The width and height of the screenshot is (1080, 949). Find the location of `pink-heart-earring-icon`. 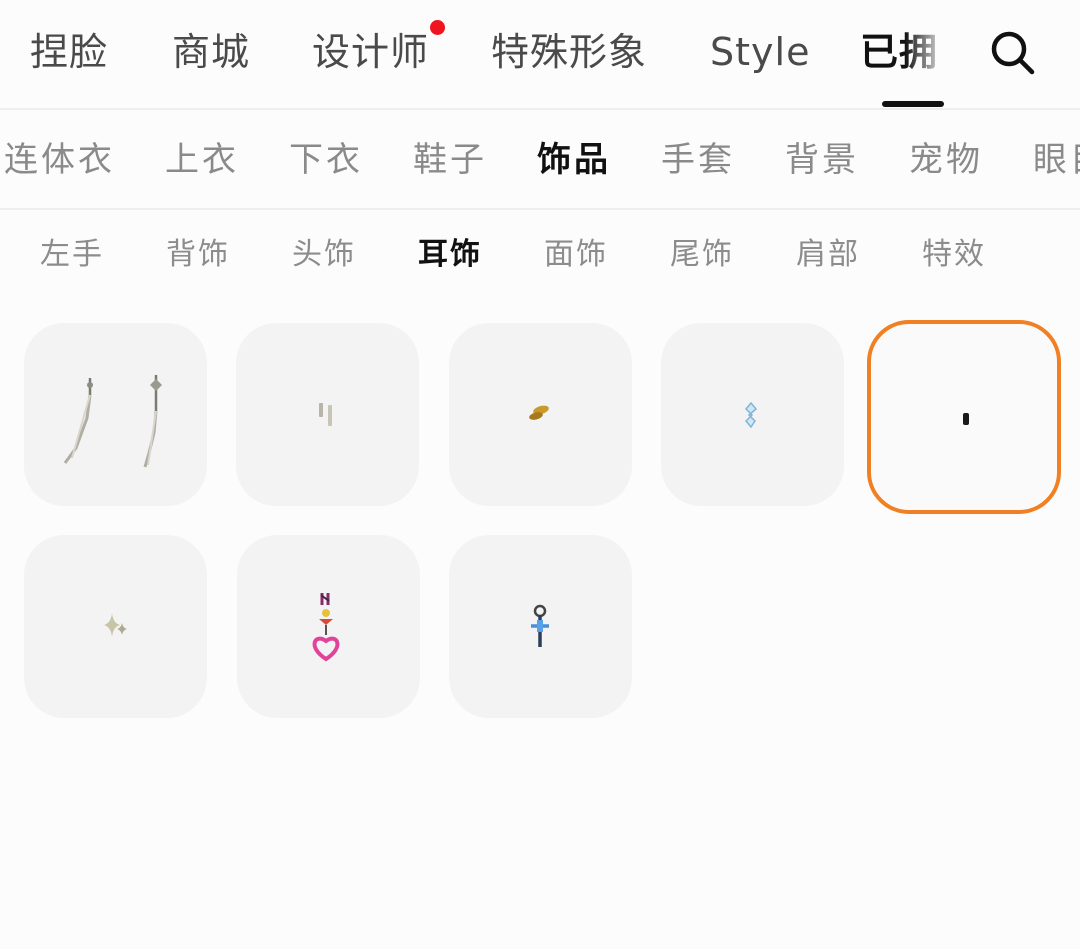

pink-heart-earring-icon is located at coordinates (326, 627).